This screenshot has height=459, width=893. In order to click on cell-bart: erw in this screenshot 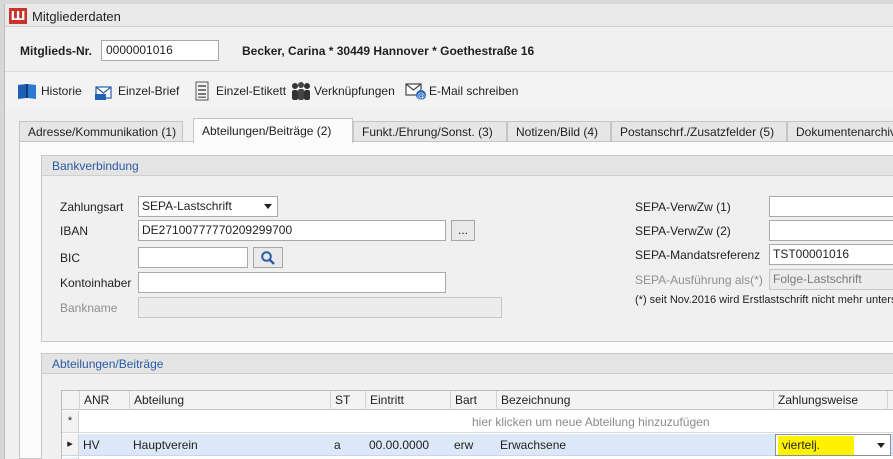, I will do `click(473, 445)`.